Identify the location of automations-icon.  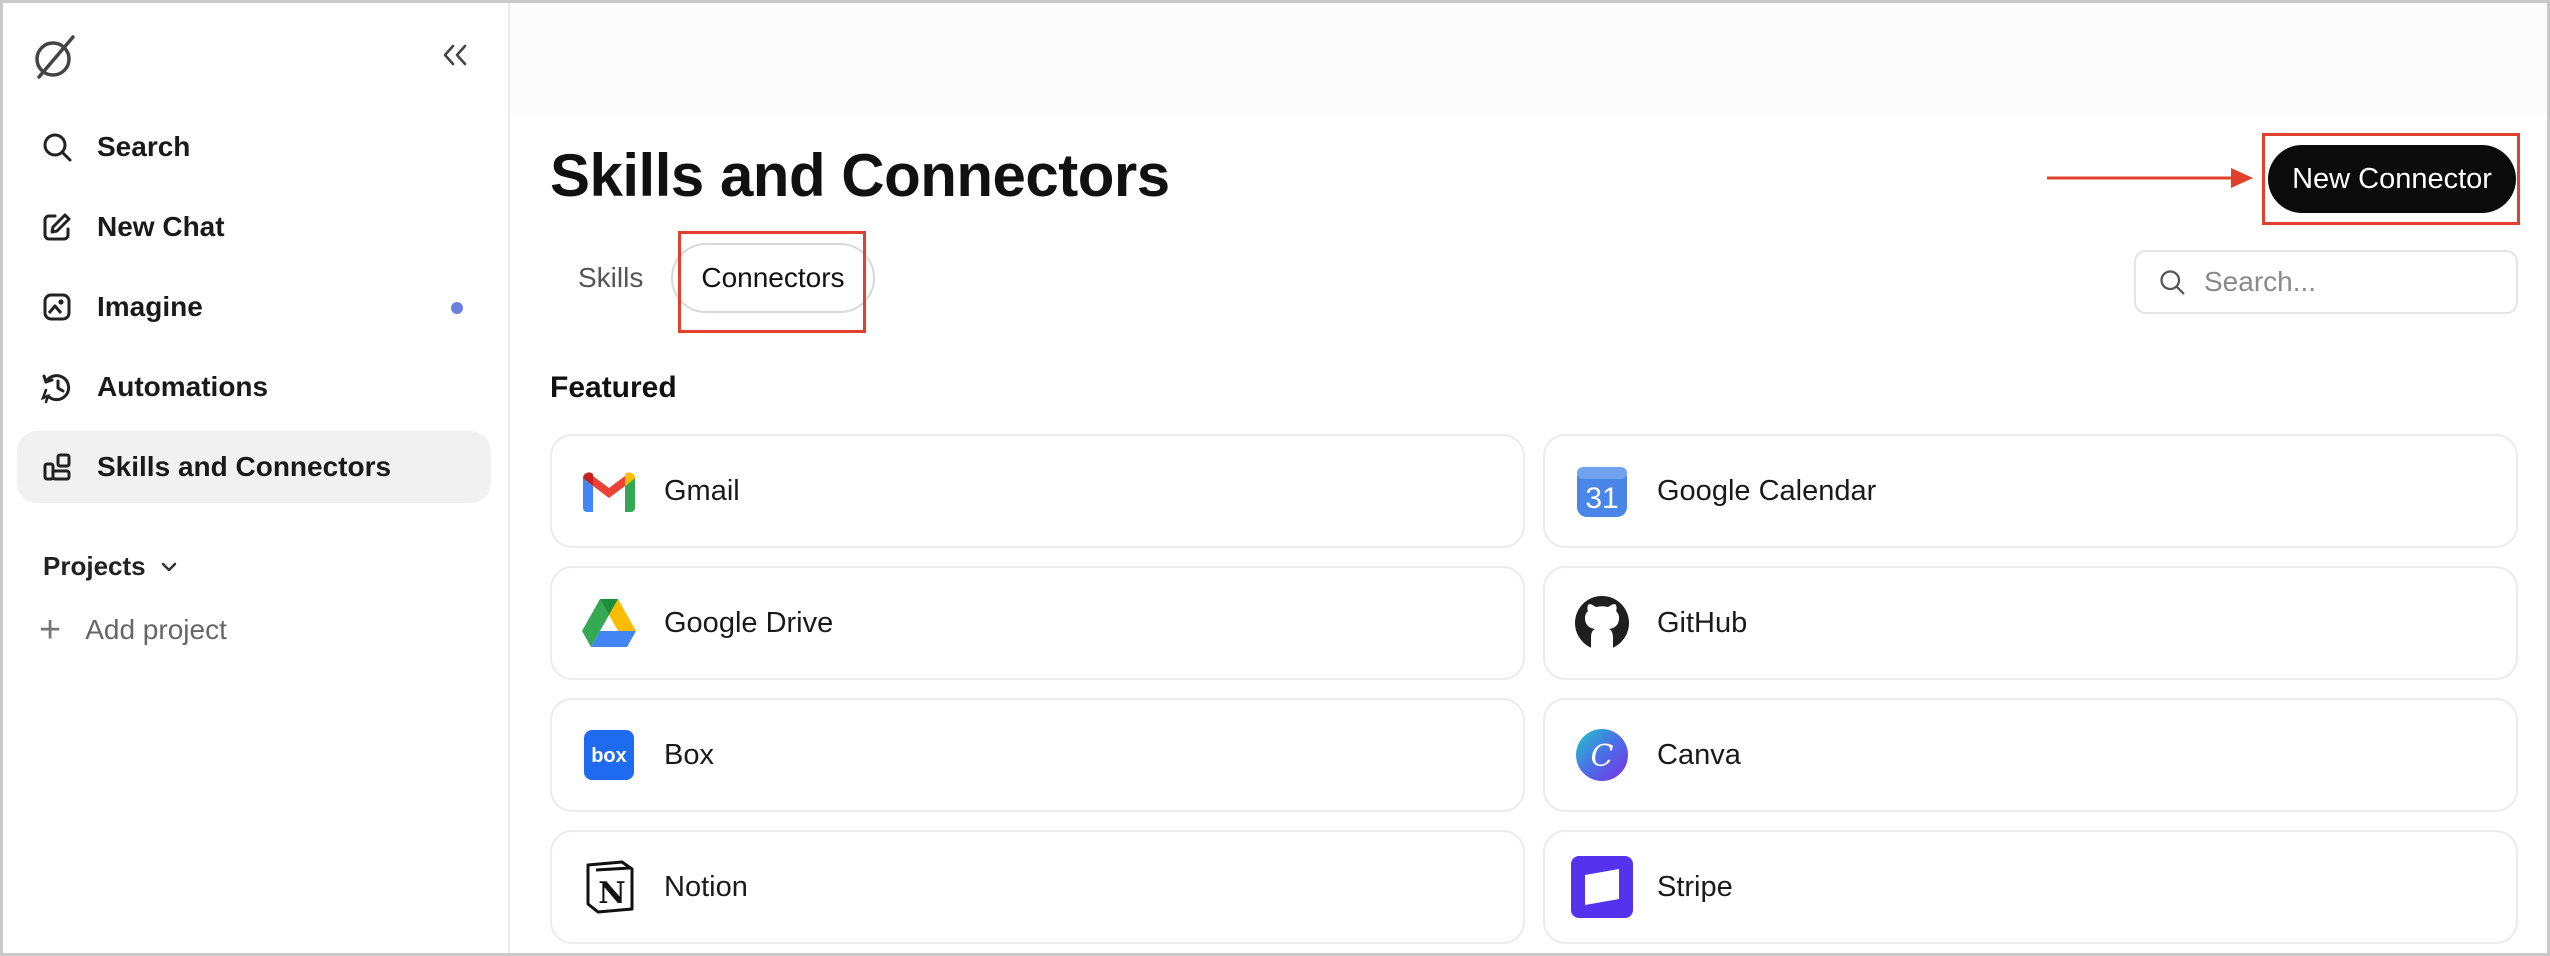
(57, 387).